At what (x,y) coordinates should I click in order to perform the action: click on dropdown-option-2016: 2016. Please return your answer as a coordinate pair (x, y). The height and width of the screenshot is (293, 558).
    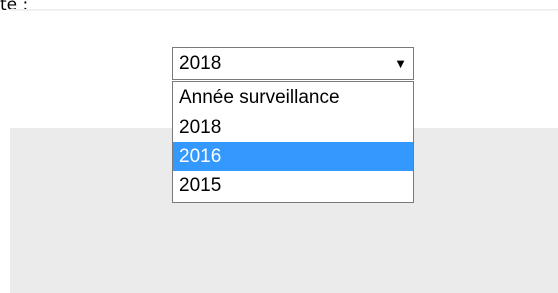
    Looking at the image, I should click on (293, 156).